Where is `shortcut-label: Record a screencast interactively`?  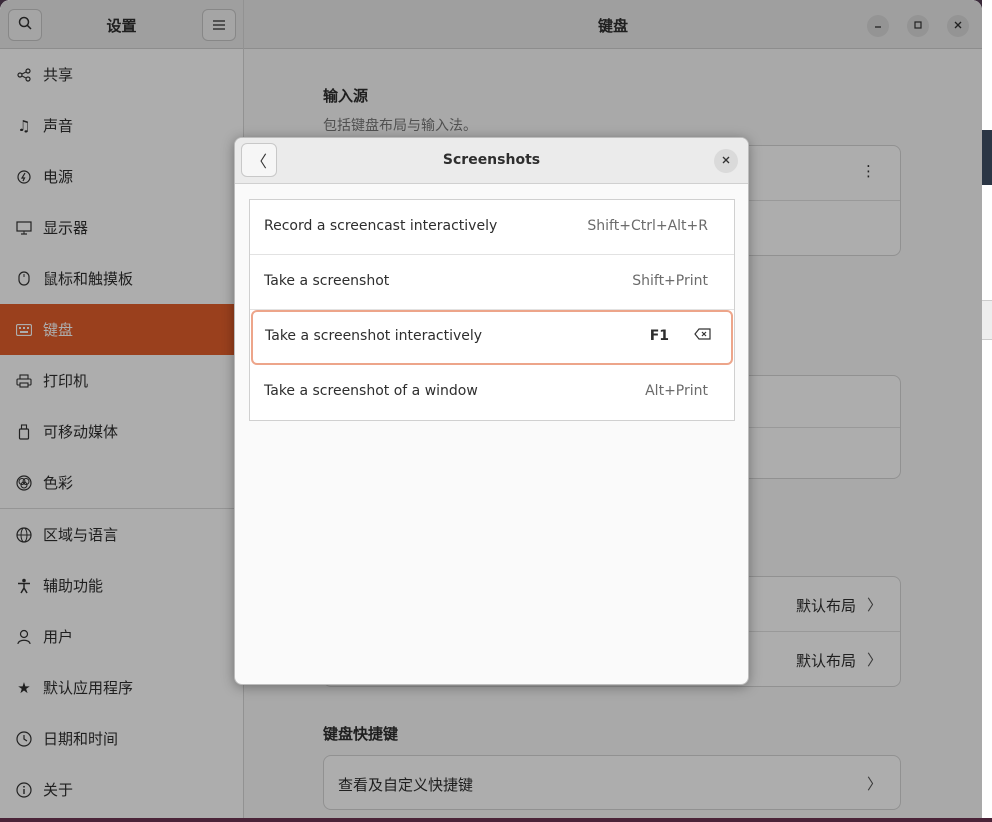 shortcut-label: Record a screencast interactively is located at coordinates (381, 226).